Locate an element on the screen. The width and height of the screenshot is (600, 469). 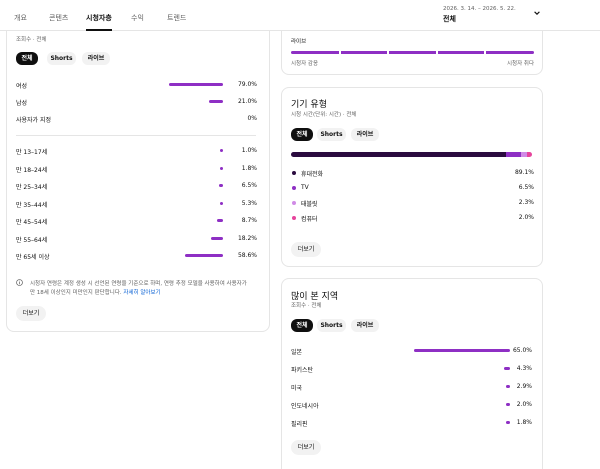
row-label: 만 65세 이상 is located at coordinates (33, 257).